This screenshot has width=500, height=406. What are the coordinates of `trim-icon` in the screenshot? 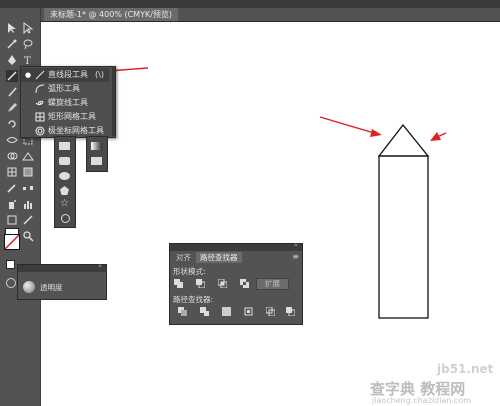 It's located at (204, 311).